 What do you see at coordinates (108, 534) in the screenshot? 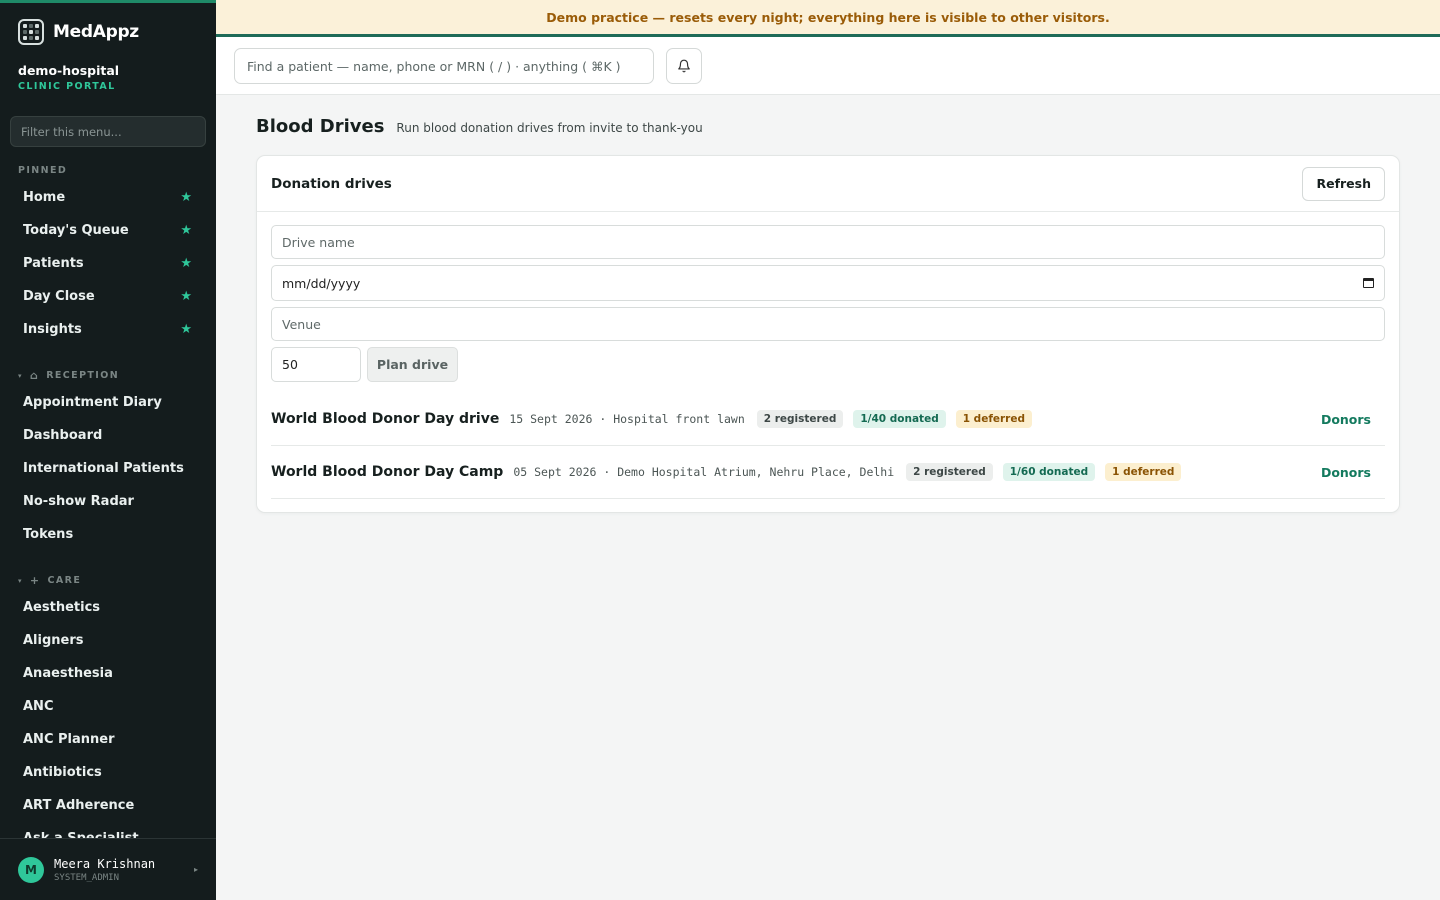
I see `sidebar-item-tokens: Tokens` at bounding box center [108, 534].